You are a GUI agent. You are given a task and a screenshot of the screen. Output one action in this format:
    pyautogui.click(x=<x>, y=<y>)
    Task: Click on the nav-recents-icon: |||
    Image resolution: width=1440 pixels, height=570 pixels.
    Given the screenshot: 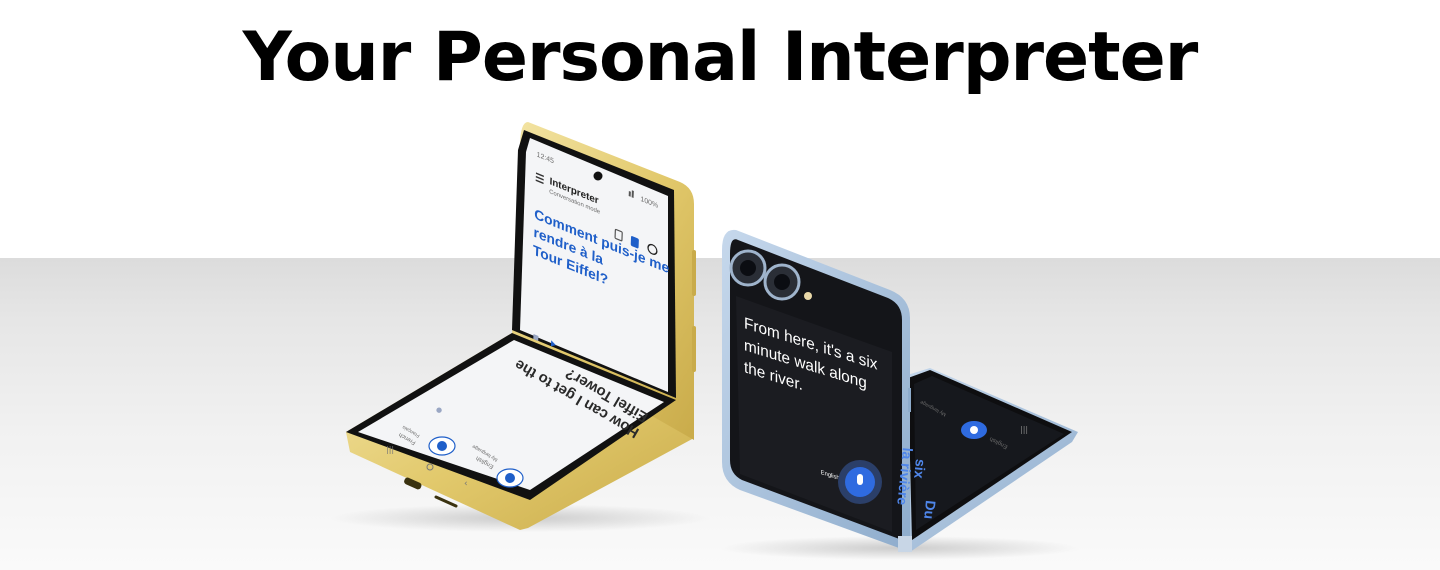 What is the action you would take?
    pyautogui.click(x=390, y=449)
    